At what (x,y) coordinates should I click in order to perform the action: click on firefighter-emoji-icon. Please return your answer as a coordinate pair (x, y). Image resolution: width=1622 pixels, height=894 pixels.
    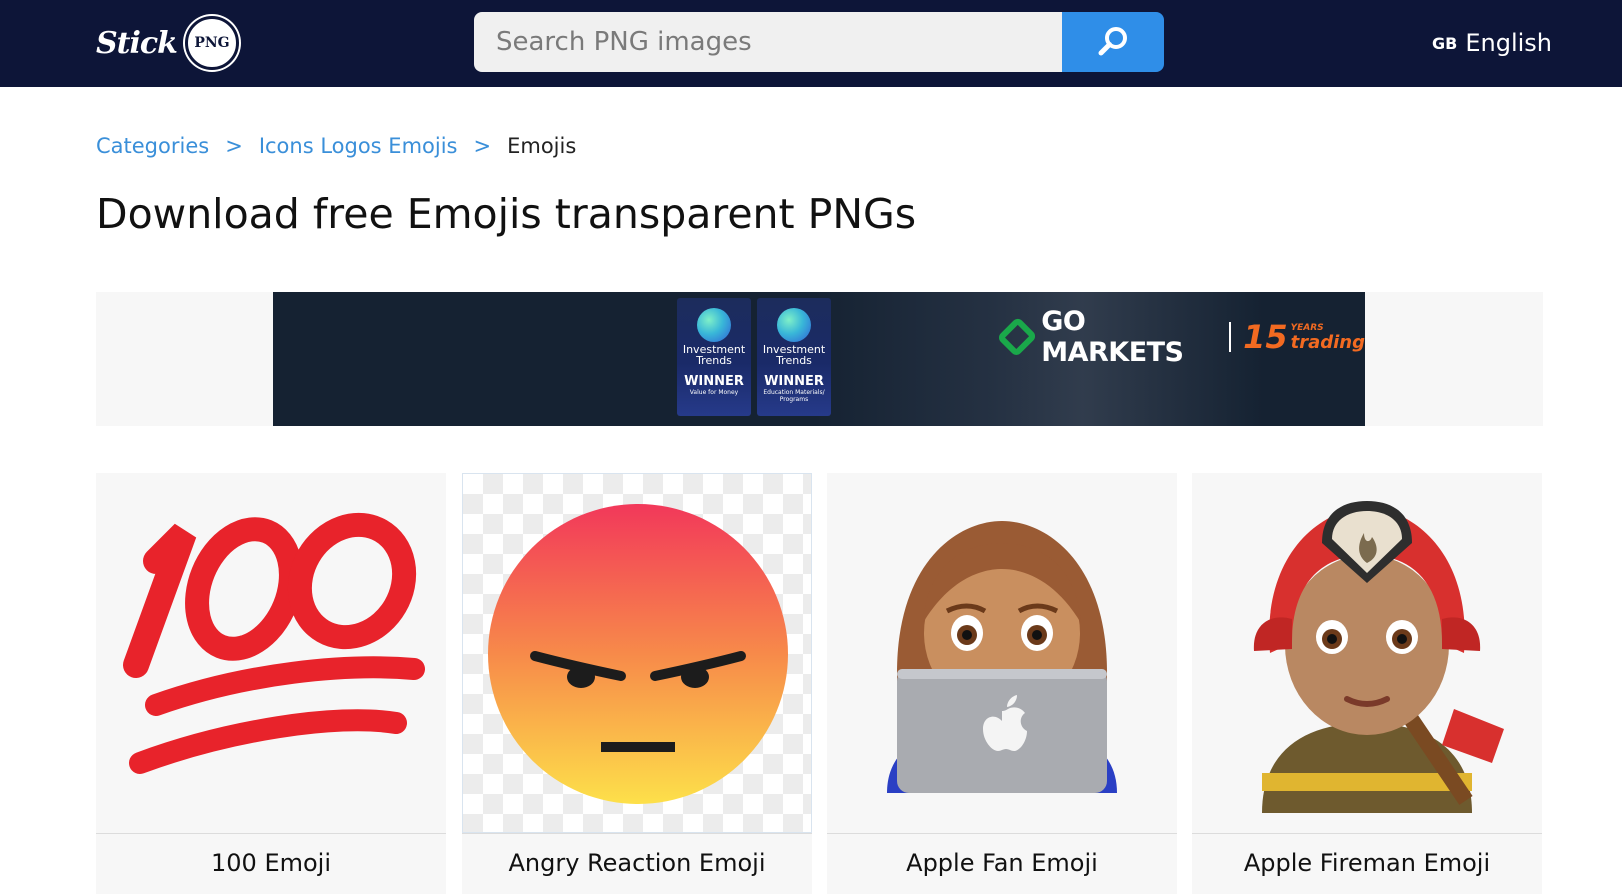
    Looking at the image, I should click on (1378, 657).